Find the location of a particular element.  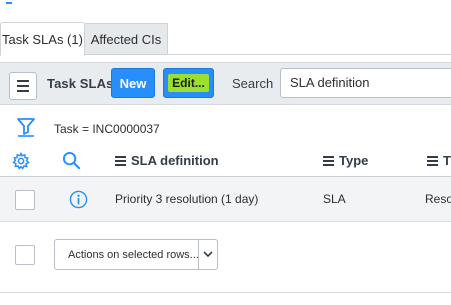

tab-affected-cis: Affected CIs is located at coordinates (126, 39).